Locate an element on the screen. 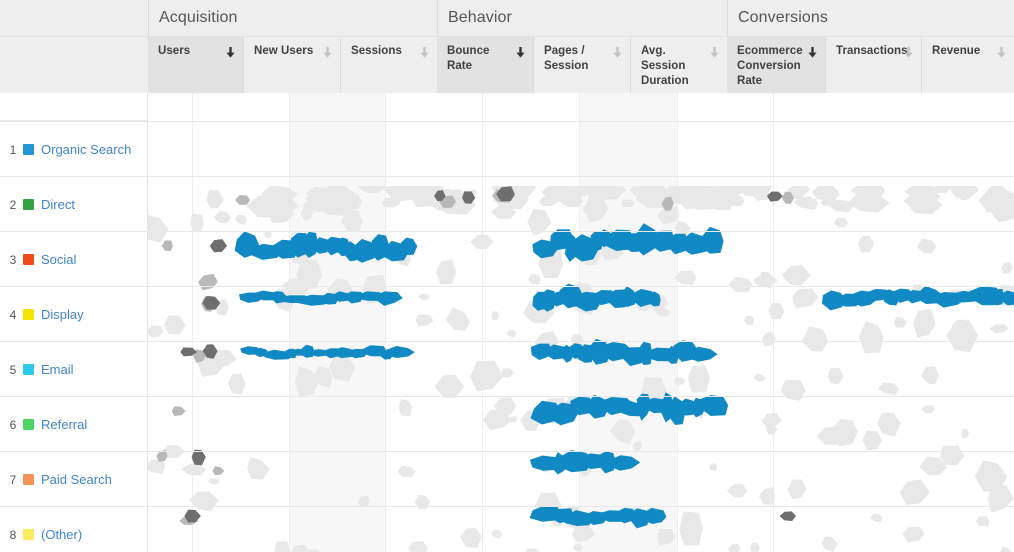 The width and height of the screenshot is (1014, 552). table-row: 3 Social is located at coordinates (507, 259).